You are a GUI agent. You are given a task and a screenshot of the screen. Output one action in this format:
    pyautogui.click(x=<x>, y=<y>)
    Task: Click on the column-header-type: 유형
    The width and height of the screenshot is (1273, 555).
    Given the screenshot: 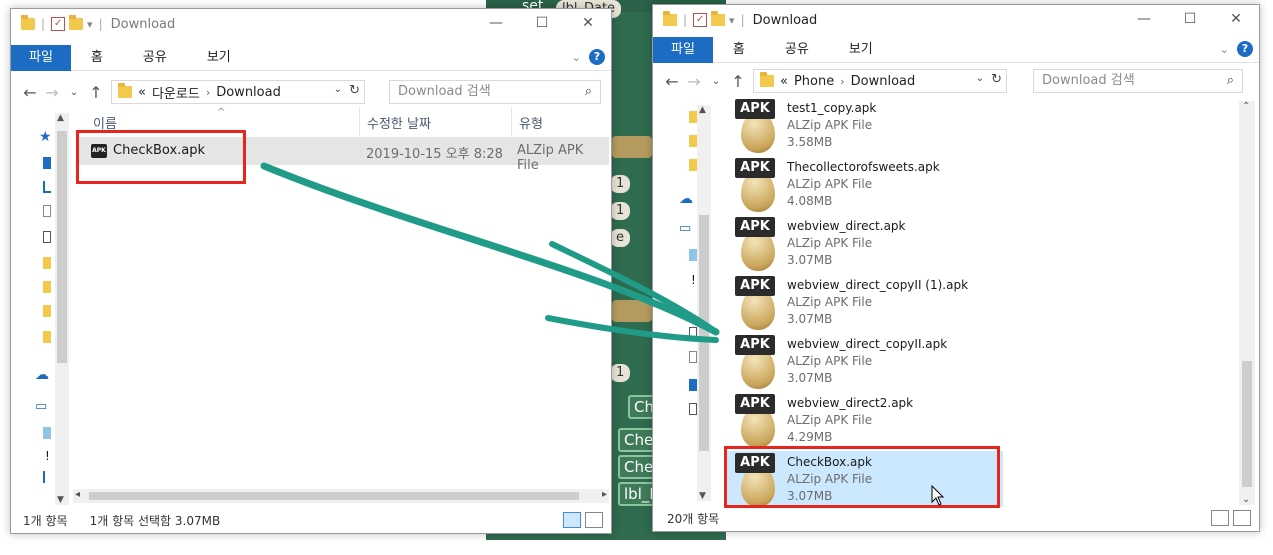 What is the action you would take?
    pyautogui.click(x=531, y=122)
    